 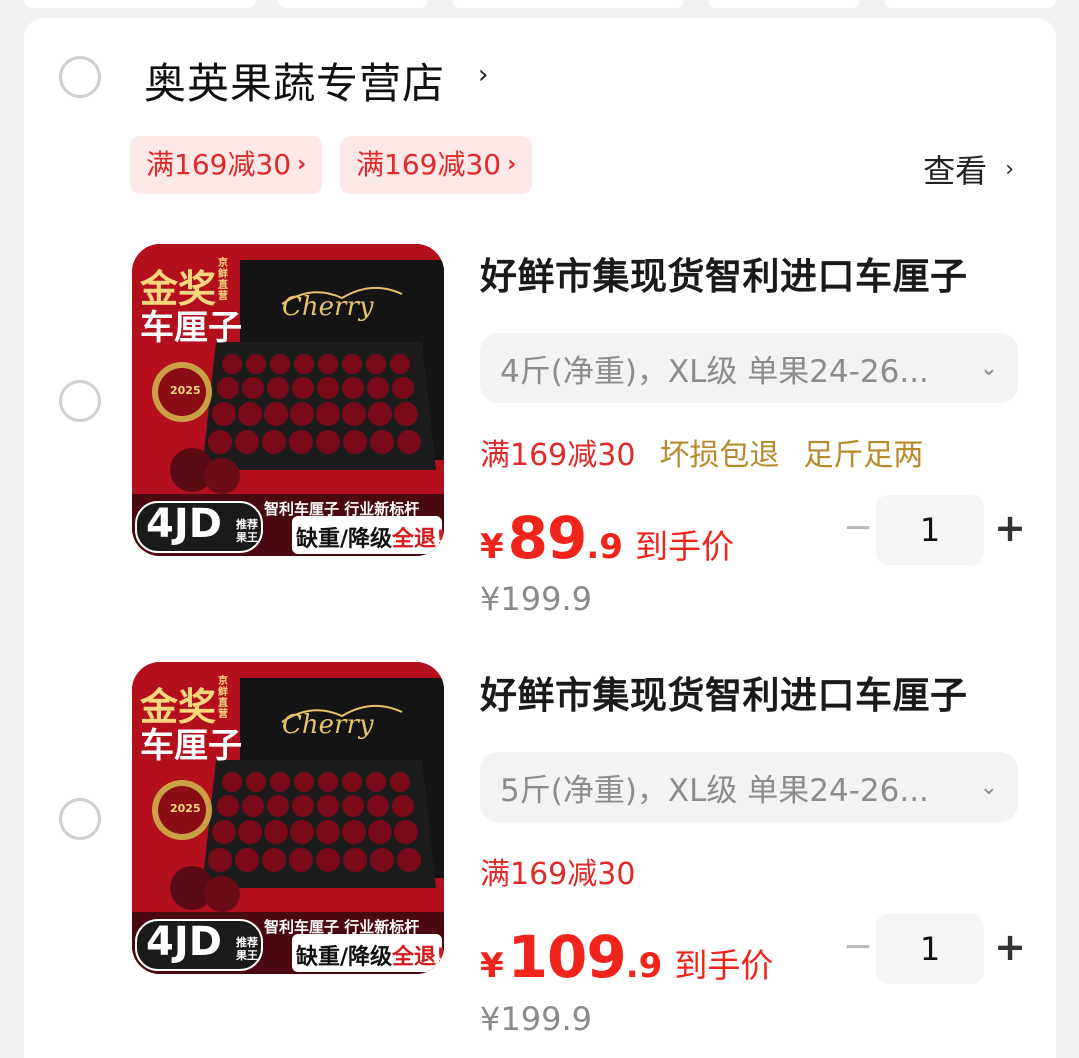 I want to click on final-price: ¥ 109 .9 到手价, so click(x=627, y=957).